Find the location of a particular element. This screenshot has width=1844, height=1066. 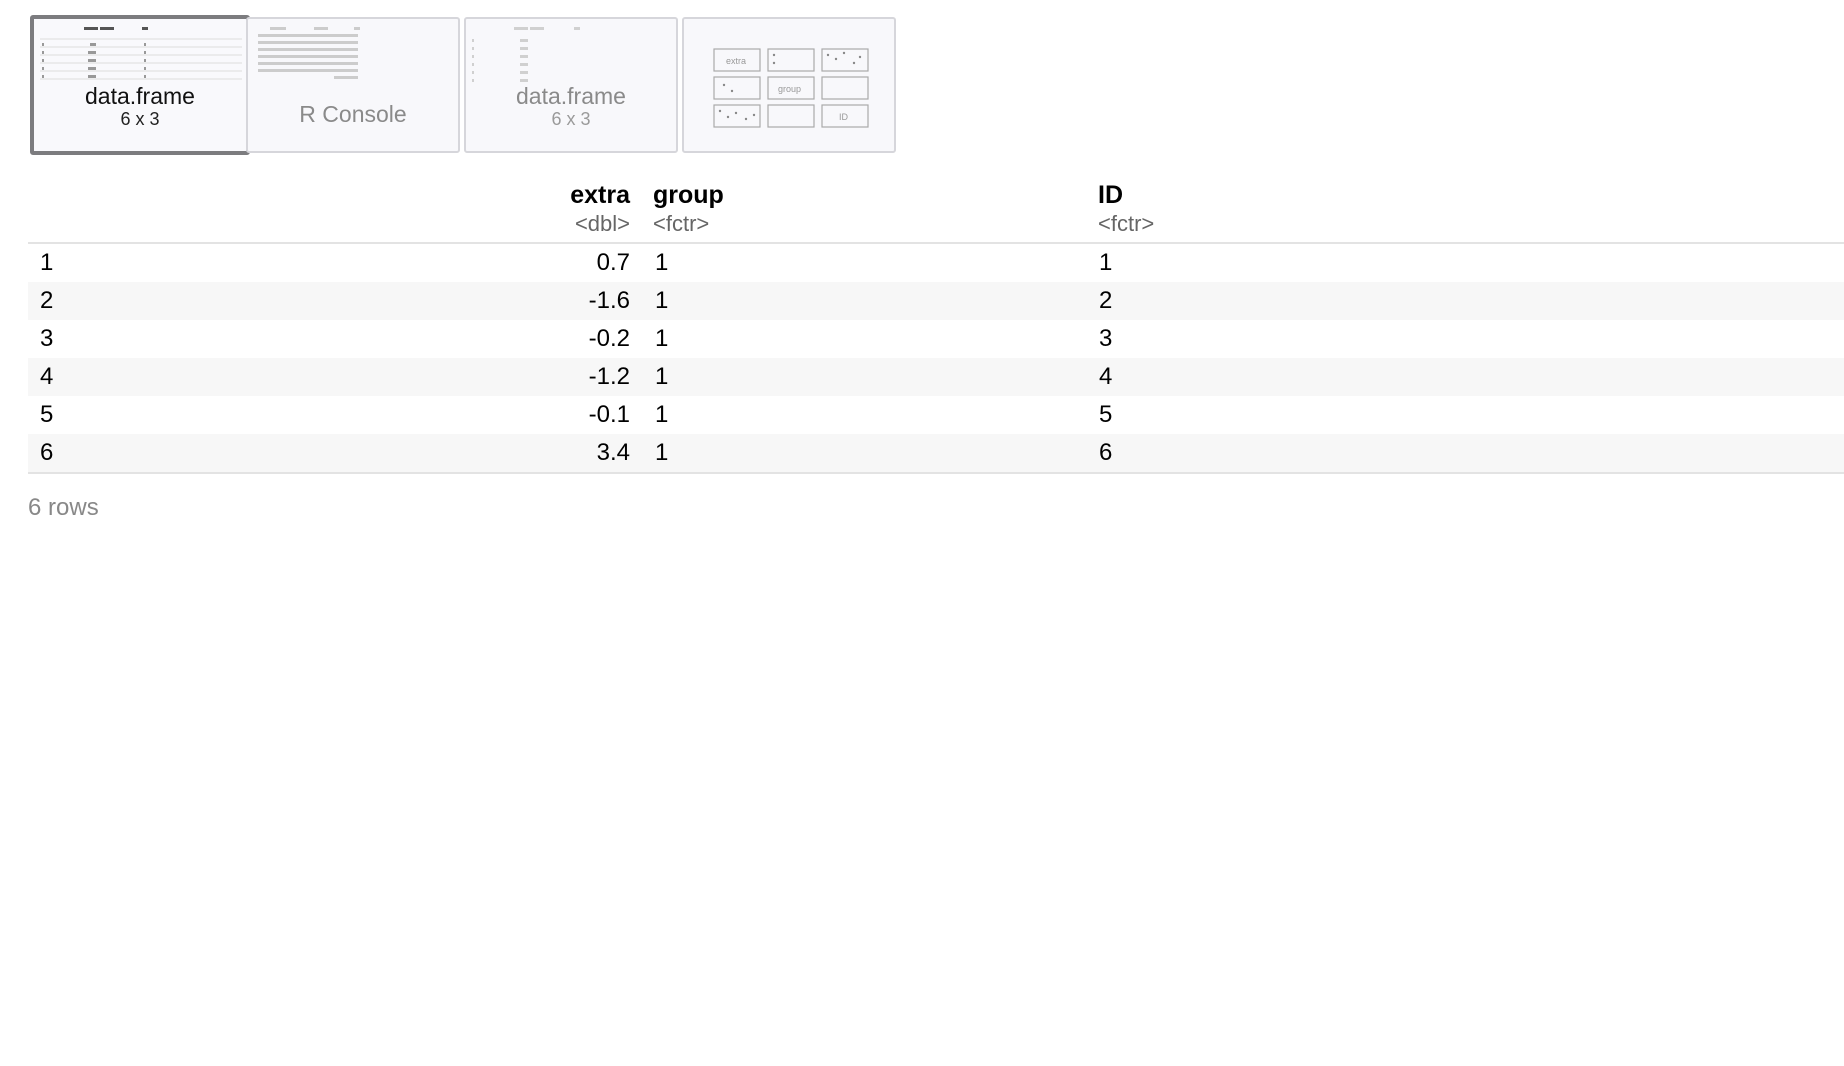

tab-r-console: R Console is located at coordinates (353, 85).